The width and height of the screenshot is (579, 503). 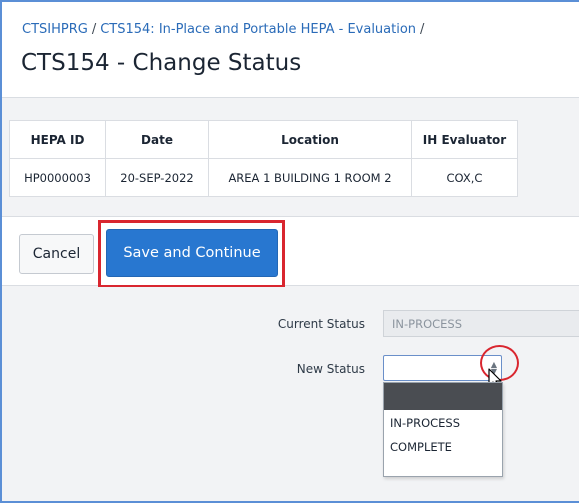 I want to click on dropdown-option-complete: COMPLETE, so click(x=443, y=447).